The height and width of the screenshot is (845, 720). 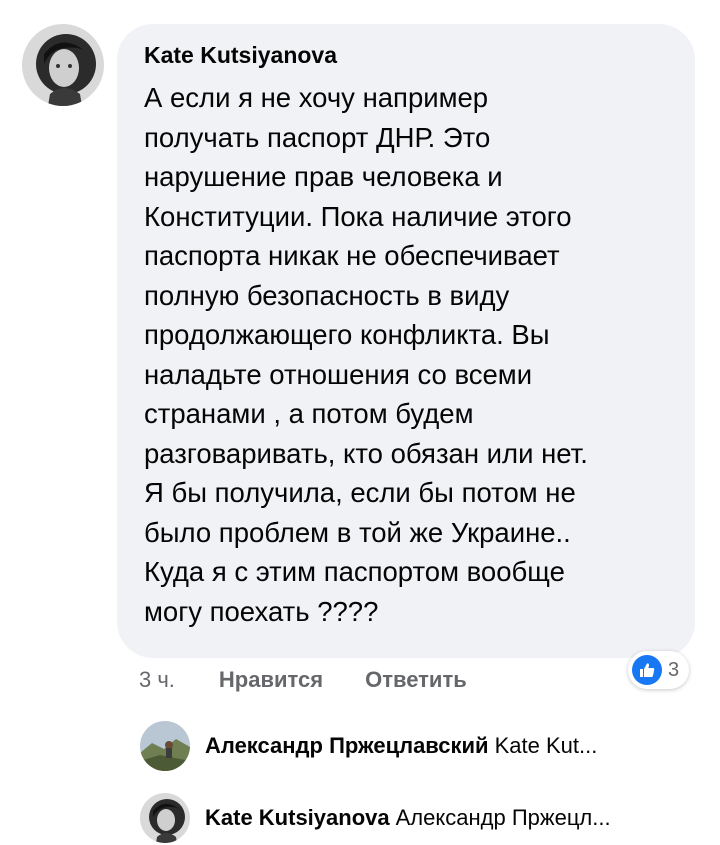 I want to click on landscape-photo-icon, so click(x=165, y=746).